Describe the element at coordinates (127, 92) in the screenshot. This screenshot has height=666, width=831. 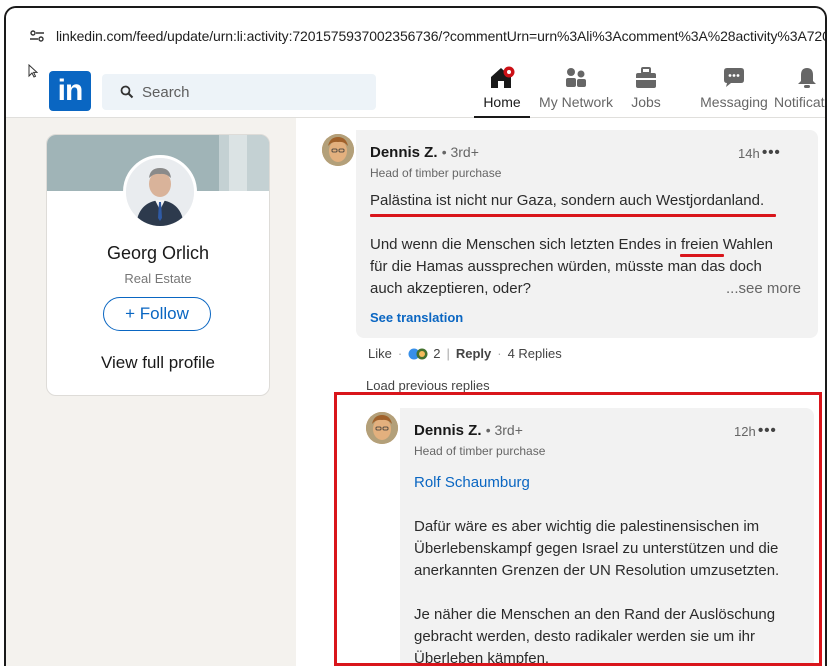
I see `search-icon` at that location.